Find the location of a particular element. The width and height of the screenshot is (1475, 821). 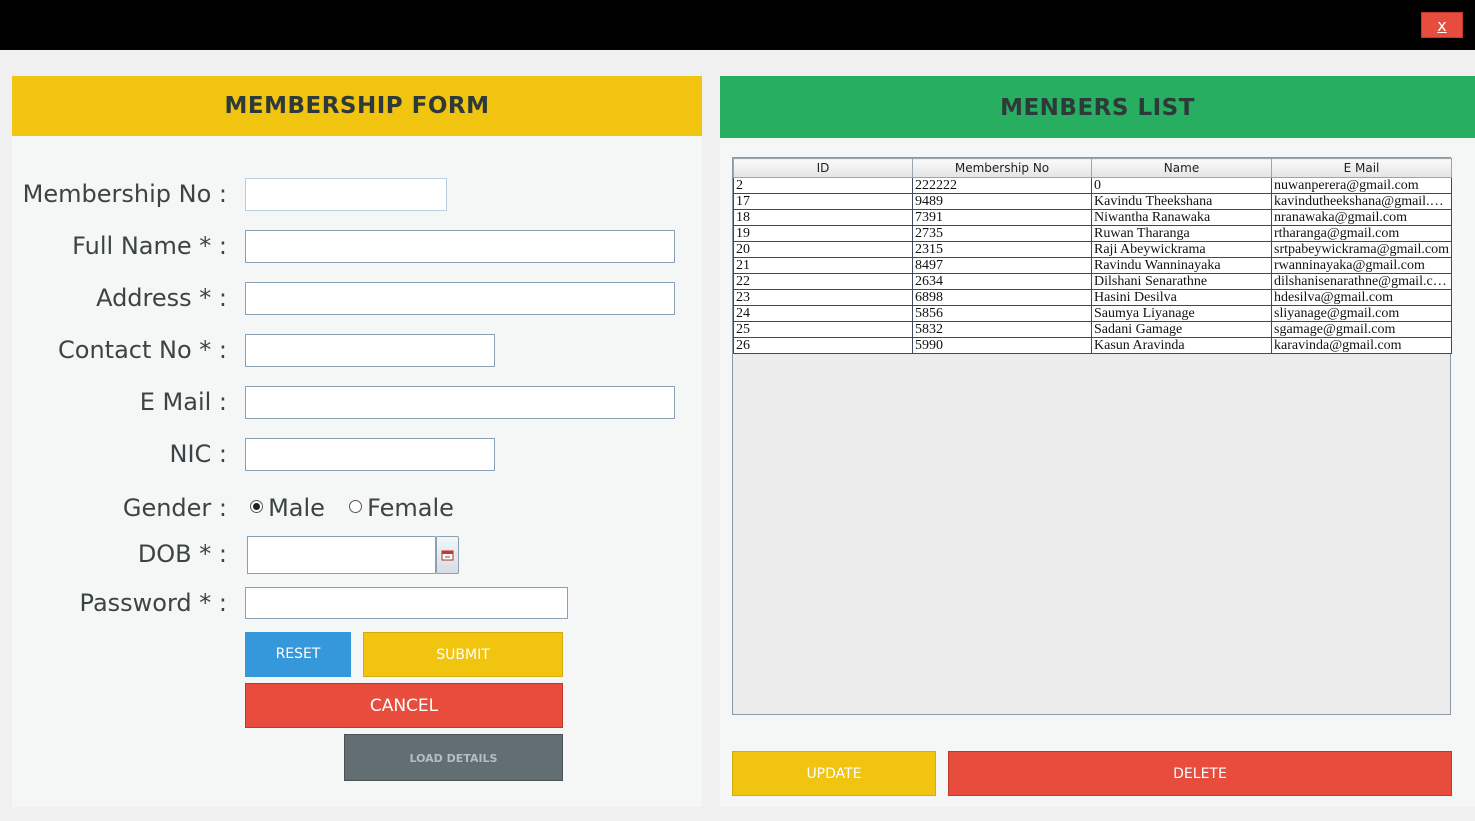

email-input is located at coordinates (460, 402).